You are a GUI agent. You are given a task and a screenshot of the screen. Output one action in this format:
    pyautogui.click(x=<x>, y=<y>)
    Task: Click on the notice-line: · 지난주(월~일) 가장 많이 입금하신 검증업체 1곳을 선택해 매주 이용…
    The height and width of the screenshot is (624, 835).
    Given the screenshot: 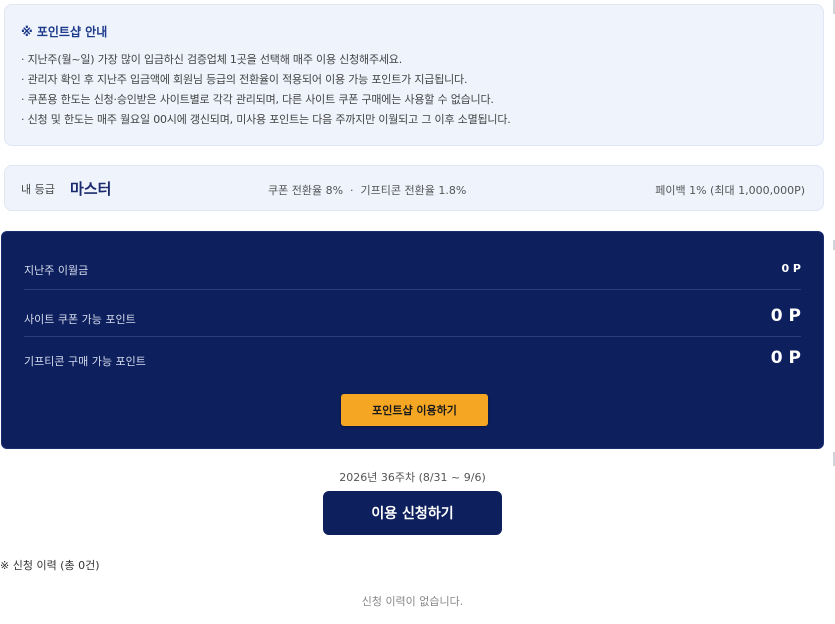 What is the action you would take?
    pyautogui.click(x=211, y=59)
    